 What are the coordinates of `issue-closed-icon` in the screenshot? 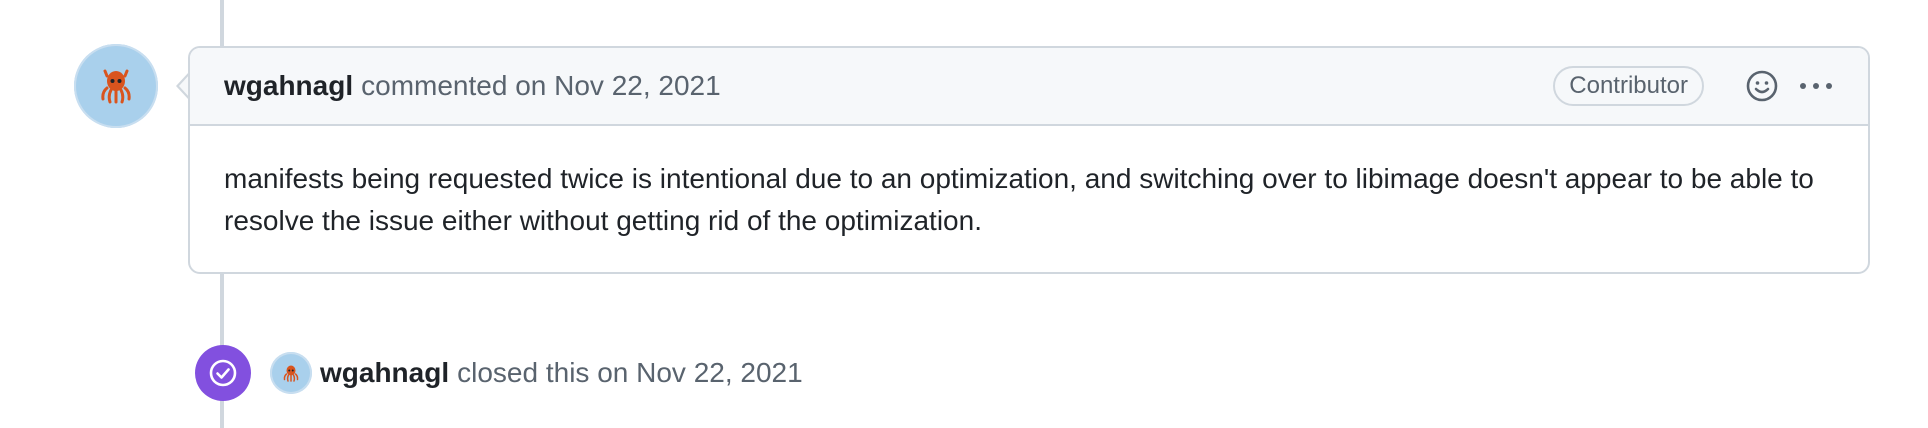 It's located at (223, 373).